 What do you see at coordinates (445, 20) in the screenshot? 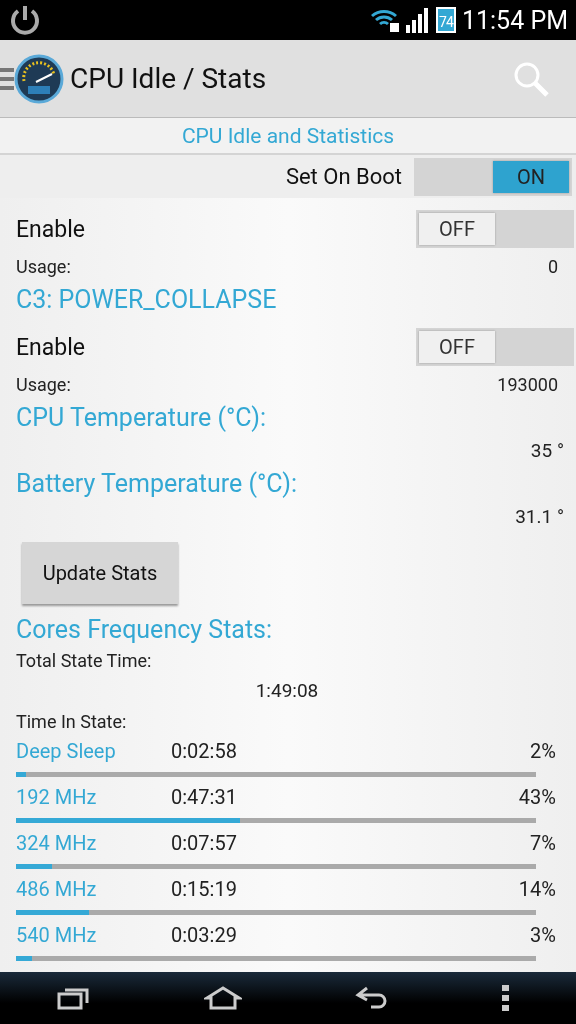
I see `battery-level: 74` at bounding box center [445, 20].